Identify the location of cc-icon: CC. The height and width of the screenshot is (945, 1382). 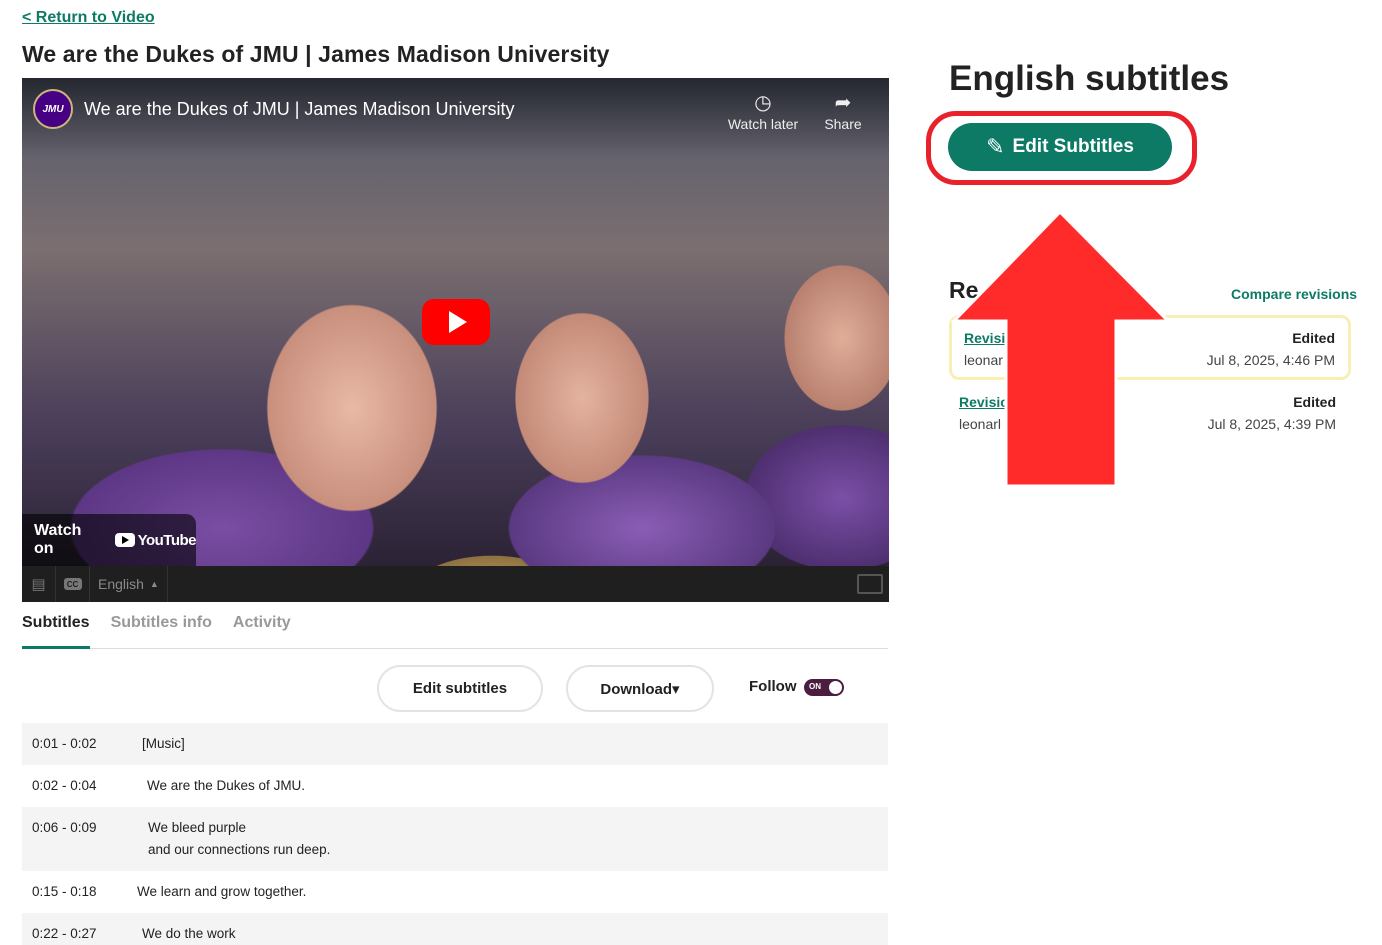
(72, 584).